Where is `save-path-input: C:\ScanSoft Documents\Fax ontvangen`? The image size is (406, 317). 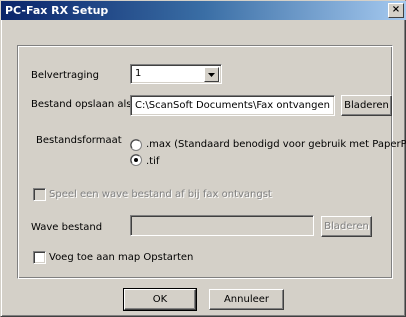
save-path-input: C:\ScanSoft Documents\Fax ontvangen is located at coordinates (232, 105).